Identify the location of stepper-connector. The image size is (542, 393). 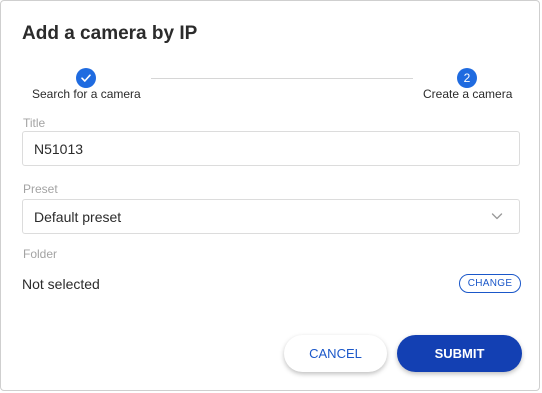
(282, 78).